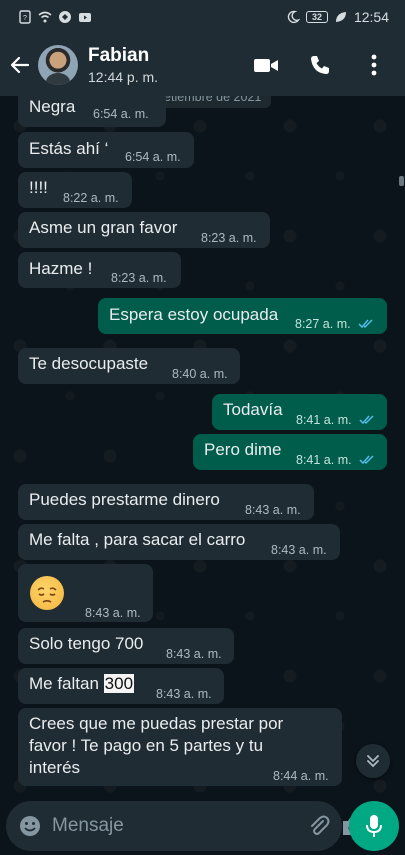  What do you see at coordinates (61, 268) in the screenshot?
I see `message-text: Hazme !` at bounding box center [61, 268].